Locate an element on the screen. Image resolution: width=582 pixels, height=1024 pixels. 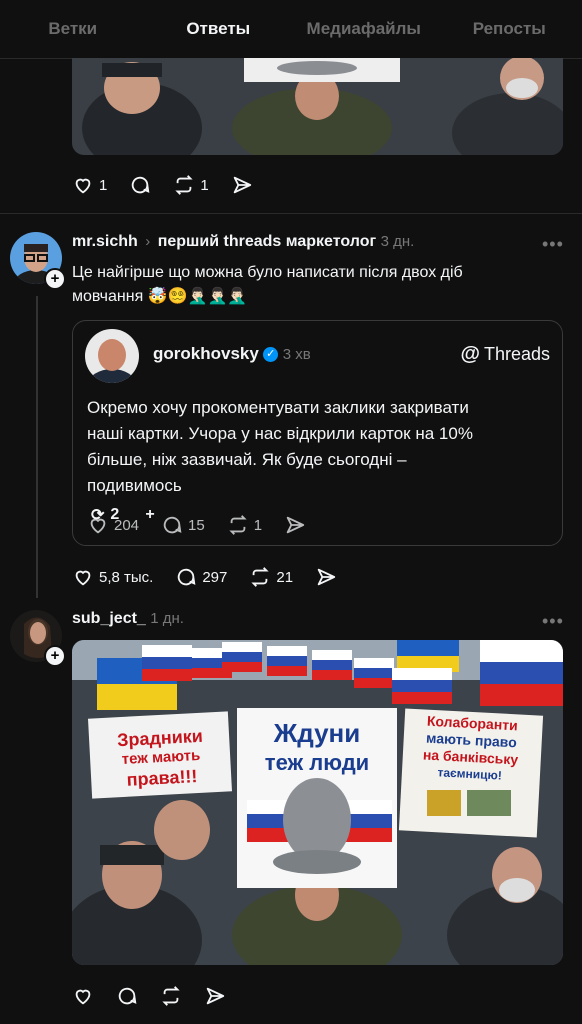
threads-brand-label: Threads is located at coordinates (516, 354).